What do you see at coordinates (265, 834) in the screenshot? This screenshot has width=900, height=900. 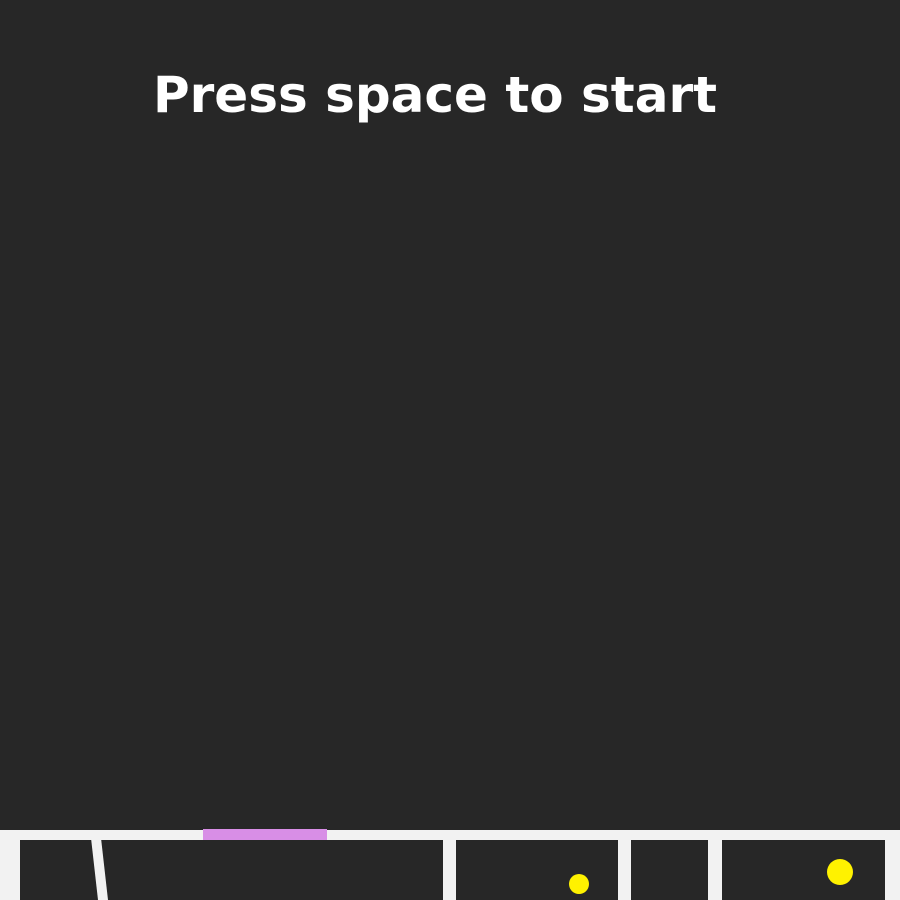 I see `player-platform` at bounding box center [265, 834].